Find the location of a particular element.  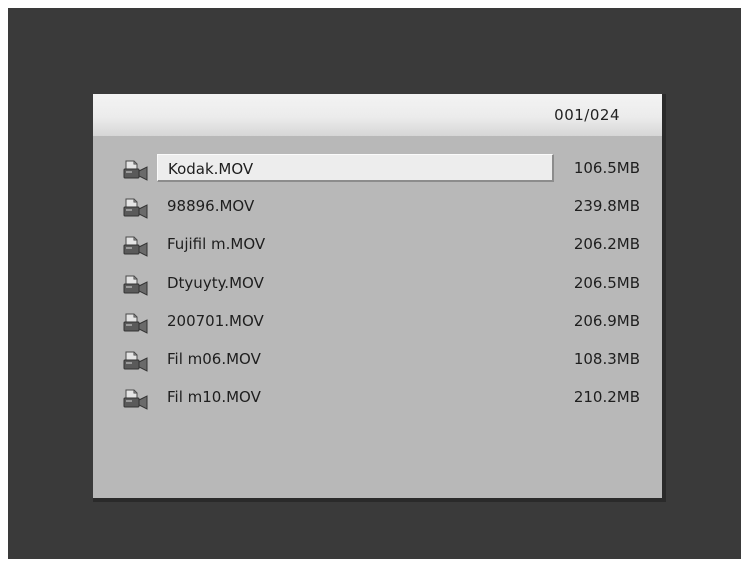

file-name: Fujifil m.MOV is located at coordinates (216, 244).